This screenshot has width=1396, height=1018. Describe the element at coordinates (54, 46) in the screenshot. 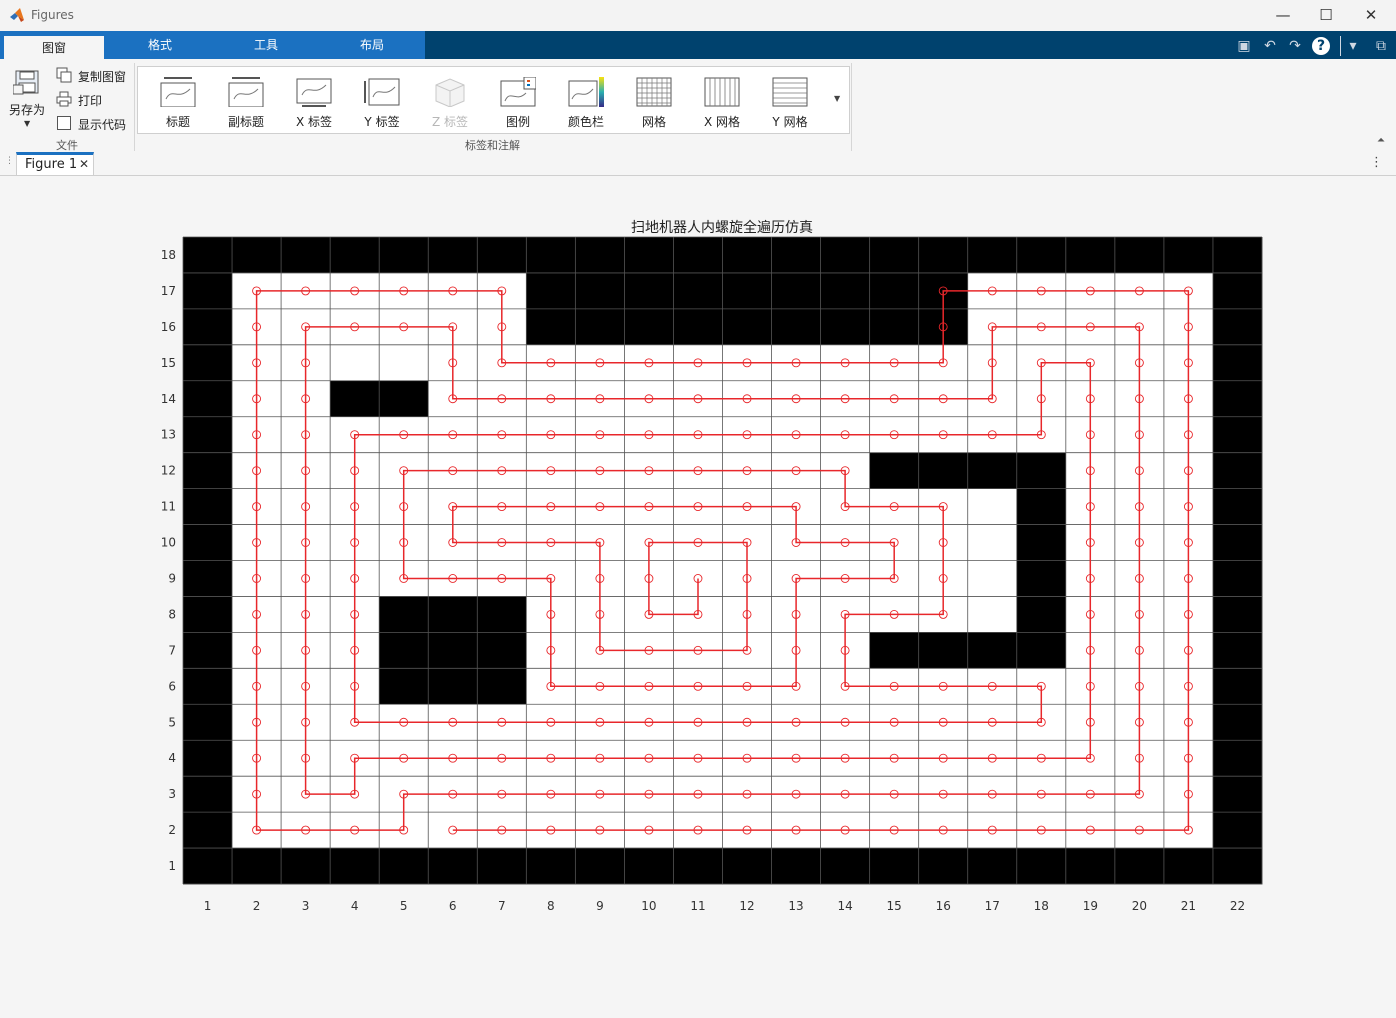

I see `tab-figure: 图窗` at that location.